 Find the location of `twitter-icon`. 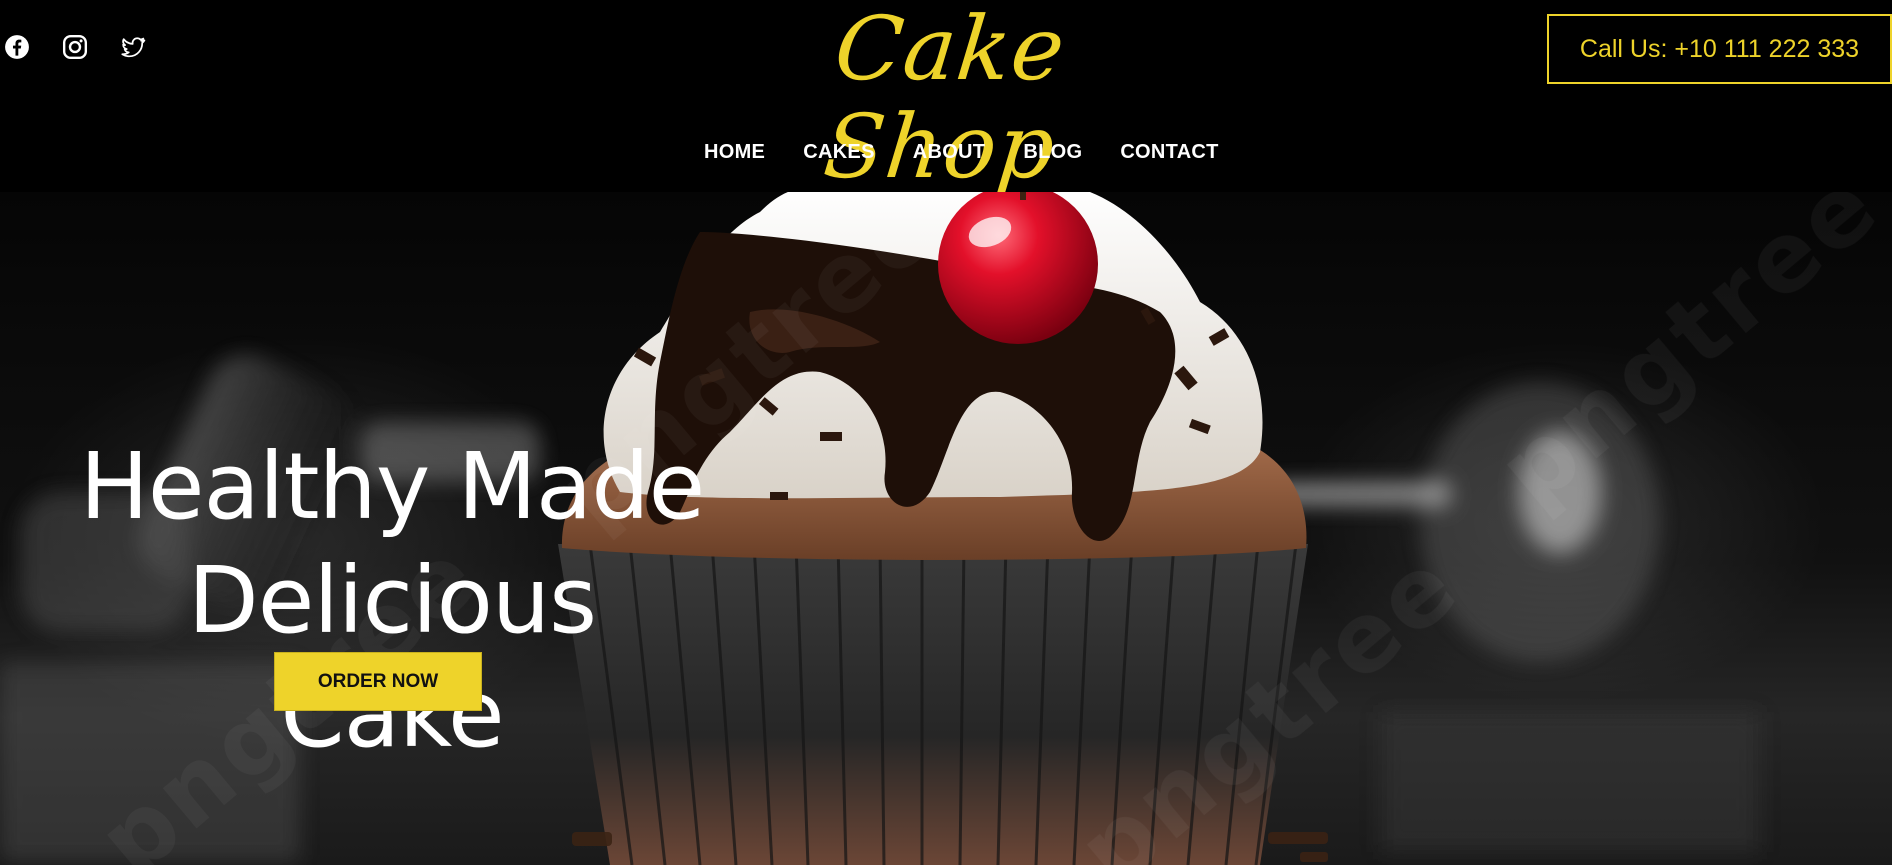

twitter-icon is located at coordinates (133, 47).